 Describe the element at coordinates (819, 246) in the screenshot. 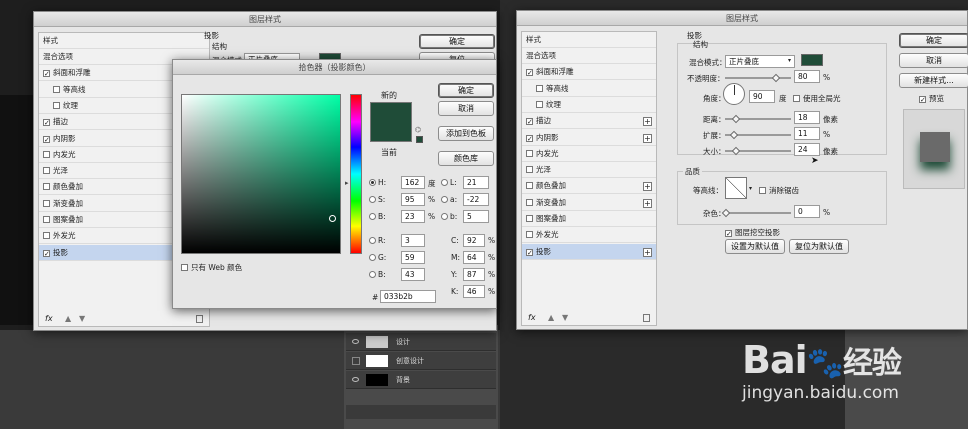

I see `reset-default-button: 复位为默认值` at that location.